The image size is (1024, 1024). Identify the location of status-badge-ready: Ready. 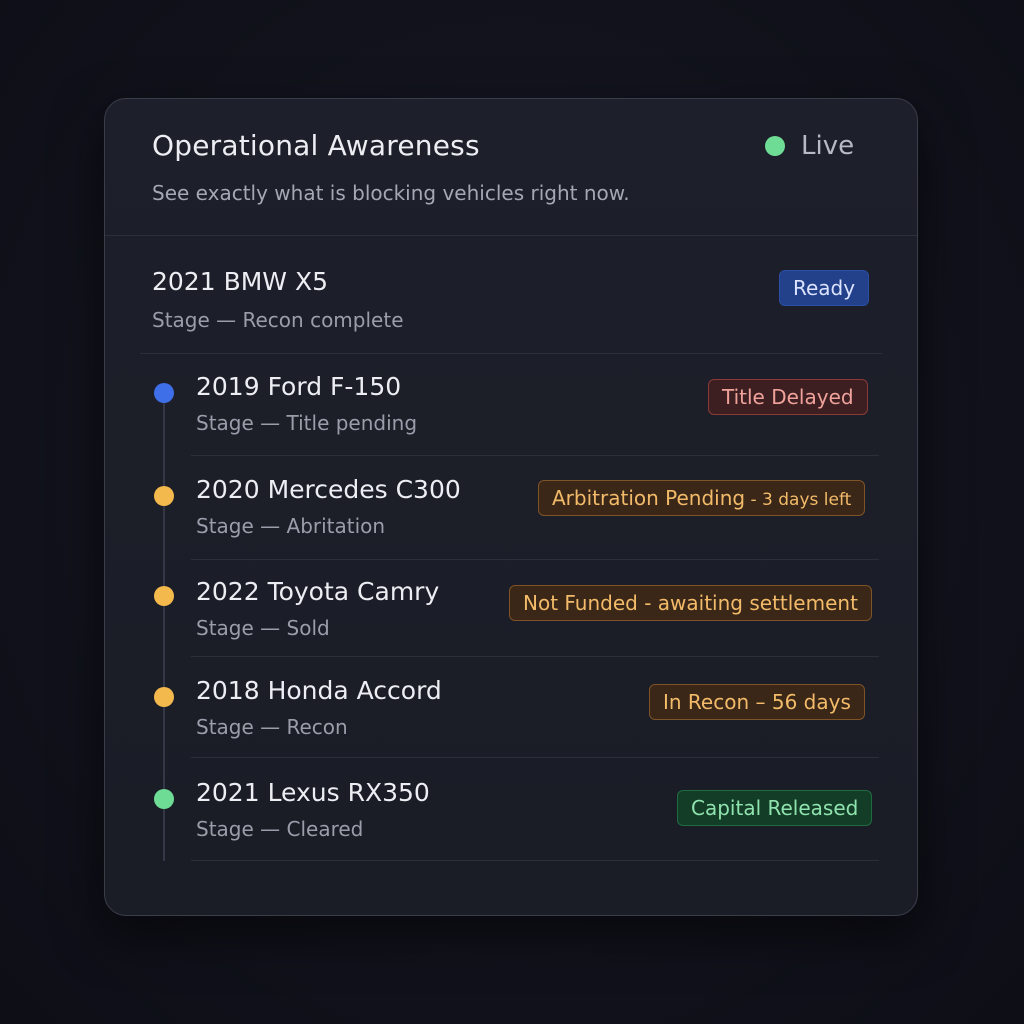
(824, 288).